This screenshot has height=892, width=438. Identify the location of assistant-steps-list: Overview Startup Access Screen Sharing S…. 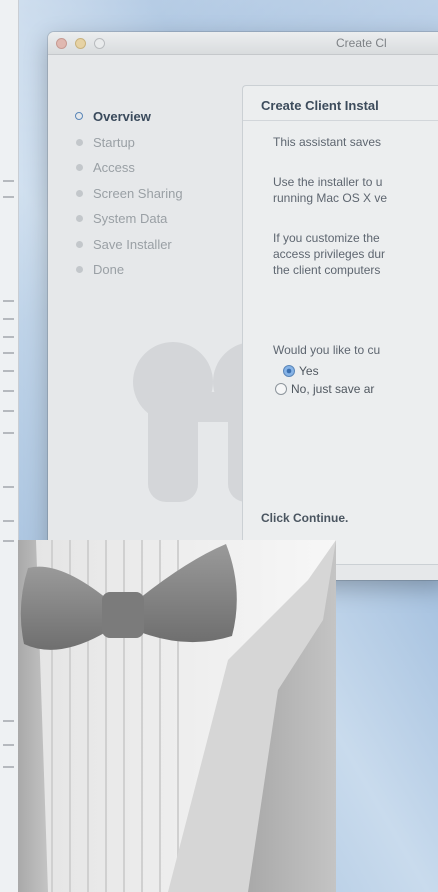
(128, 197).